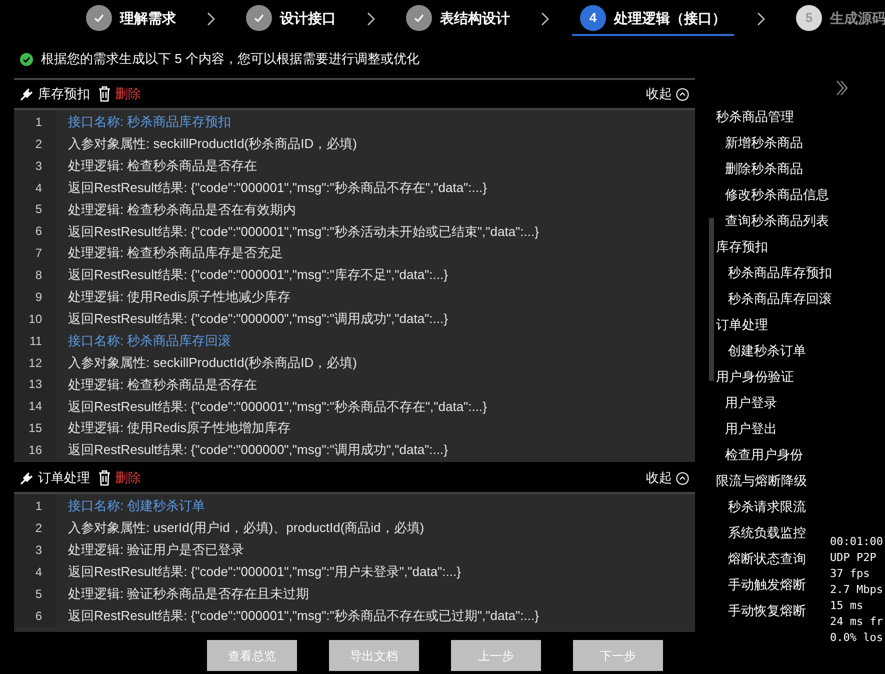 The height and width of the screenshot is (674, 885). What do you see at coordinates (847, 606) in the screenshot?
I see `stats-text: 15 ms` at bounding box center [847, 606].